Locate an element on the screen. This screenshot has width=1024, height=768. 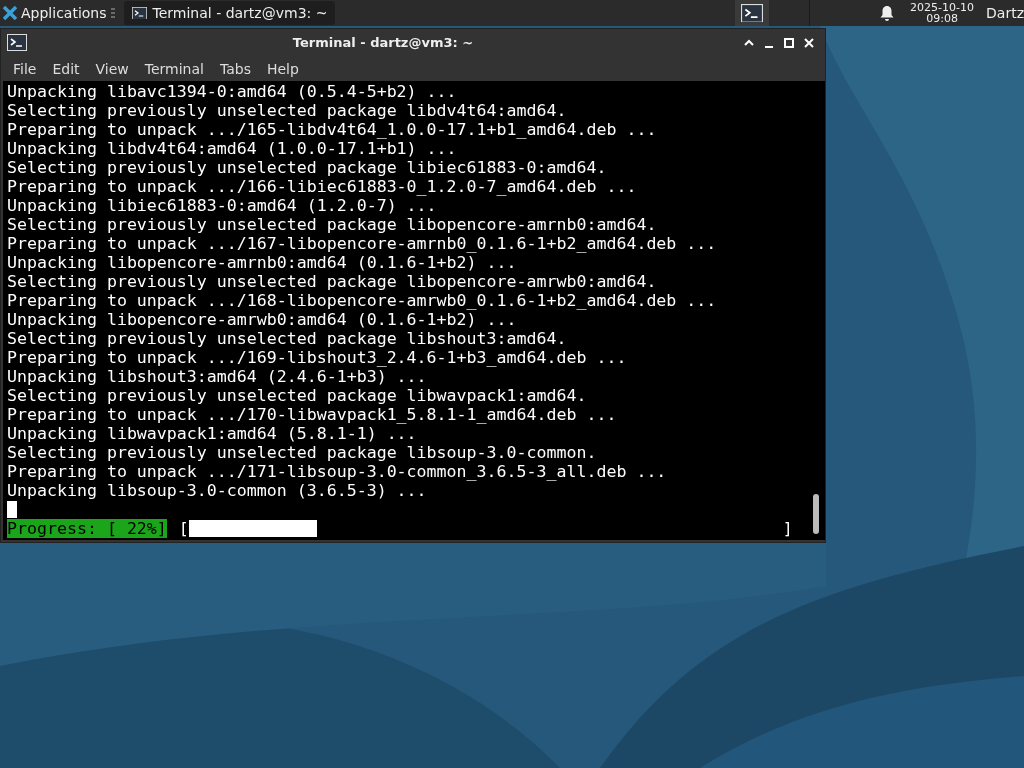
window-title: Terminal - dartz@vm3: ~ is located at coordinates (383, 42).